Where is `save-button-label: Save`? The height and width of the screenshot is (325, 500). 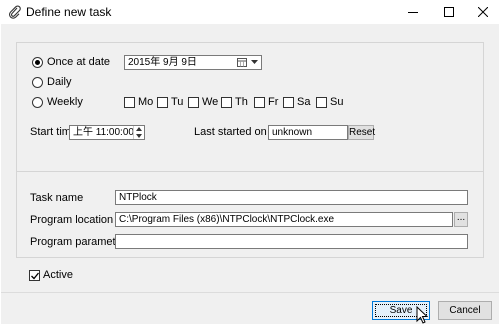
save-button-label: Save is located at coordinates (401, 310).